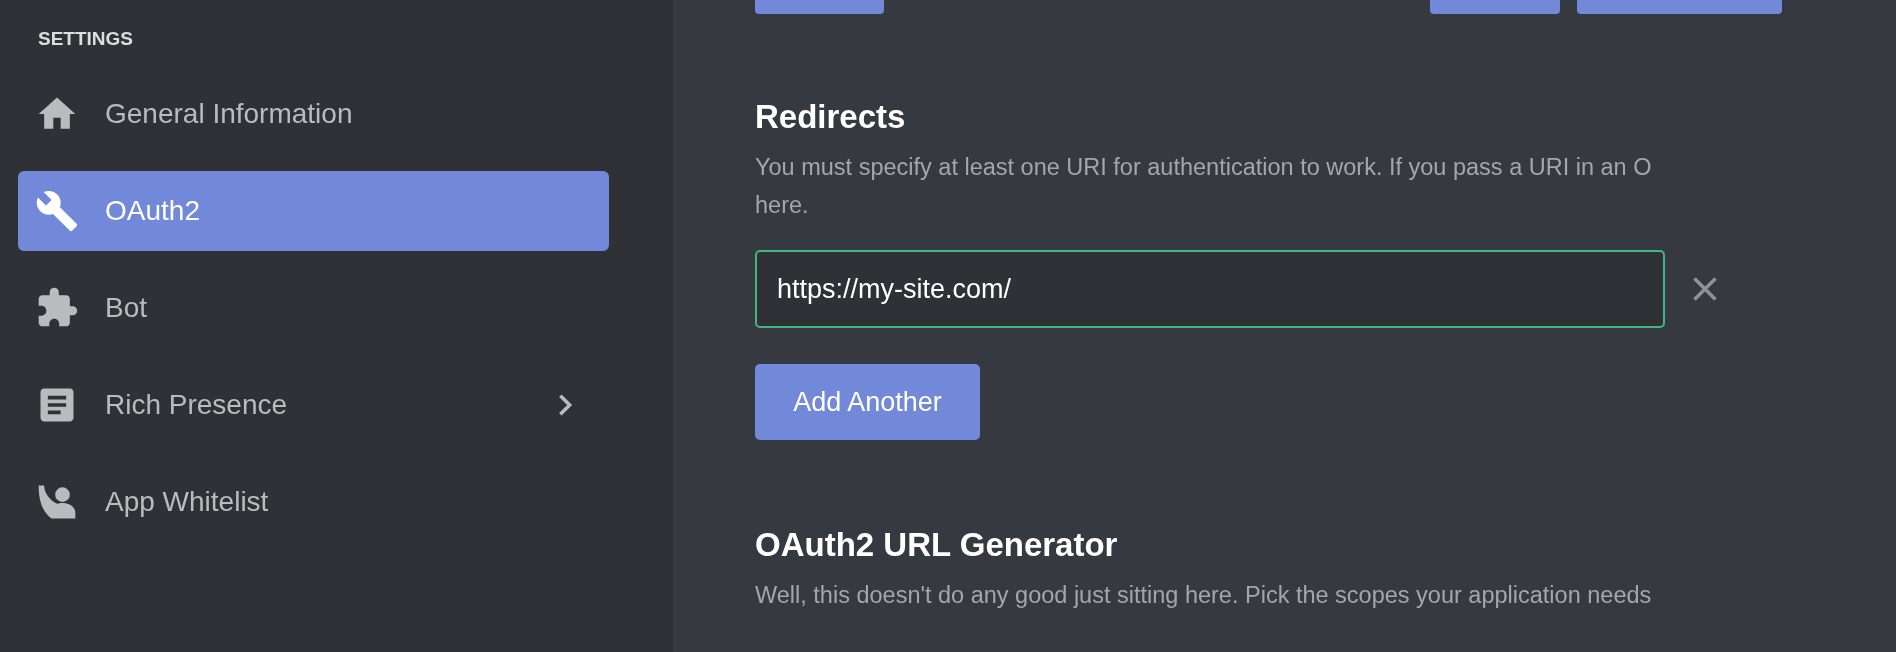 The image size is (1896, 652). What do you see at coordinates (153, 211) in the screenshot?
I see `sidebar-item-label: OAuth2` at bounding box center [153, 211].